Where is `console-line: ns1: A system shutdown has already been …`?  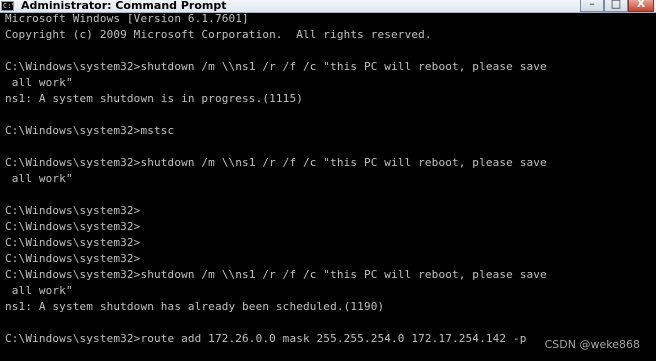
console-line: ns1: A system shutdown has already been … is located at coordinates (195, 306).